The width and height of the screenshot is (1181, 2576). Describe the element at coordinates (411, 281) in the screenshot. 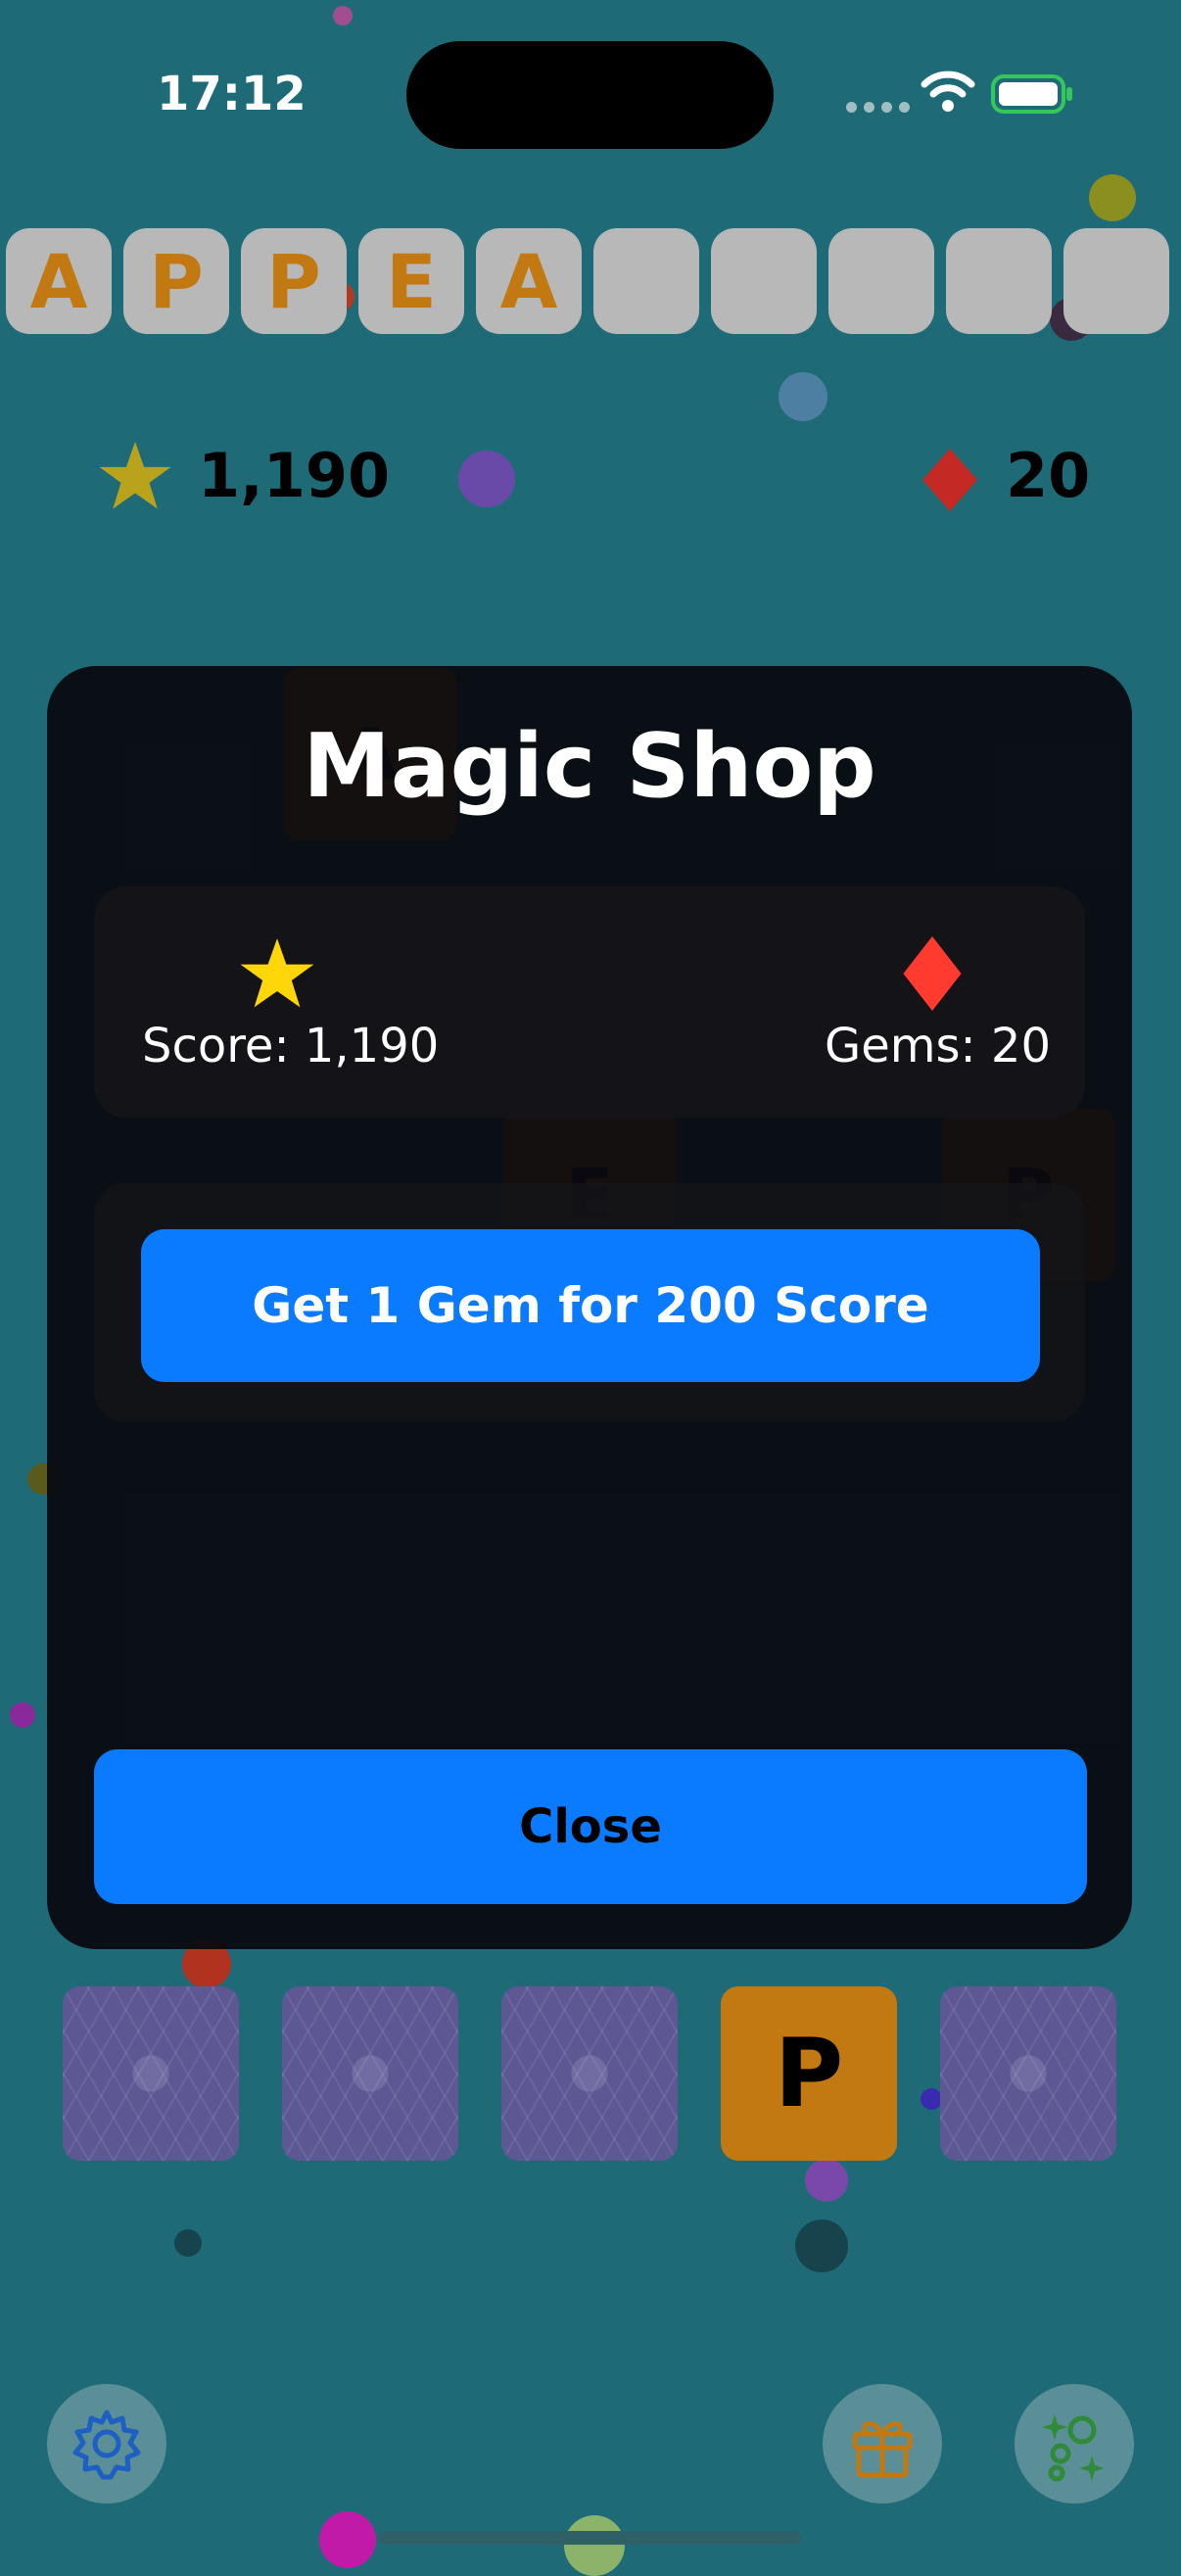

I see `word-tile: E` at that location.